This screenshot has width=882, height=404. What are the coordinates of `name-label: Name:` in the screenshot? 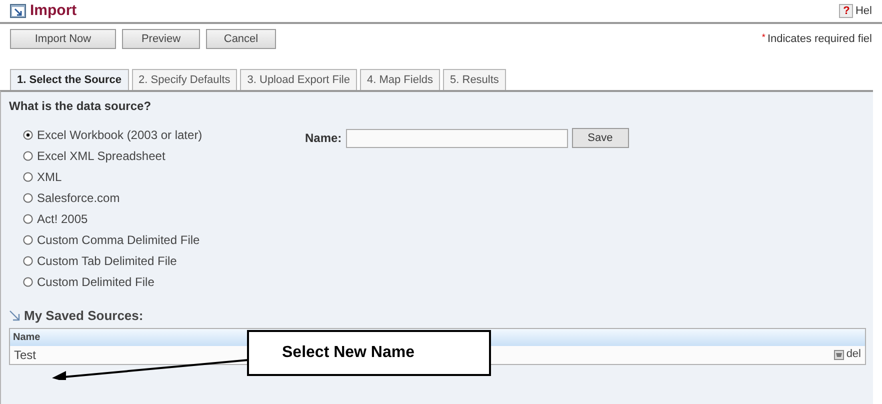 It's located at (323, 138).